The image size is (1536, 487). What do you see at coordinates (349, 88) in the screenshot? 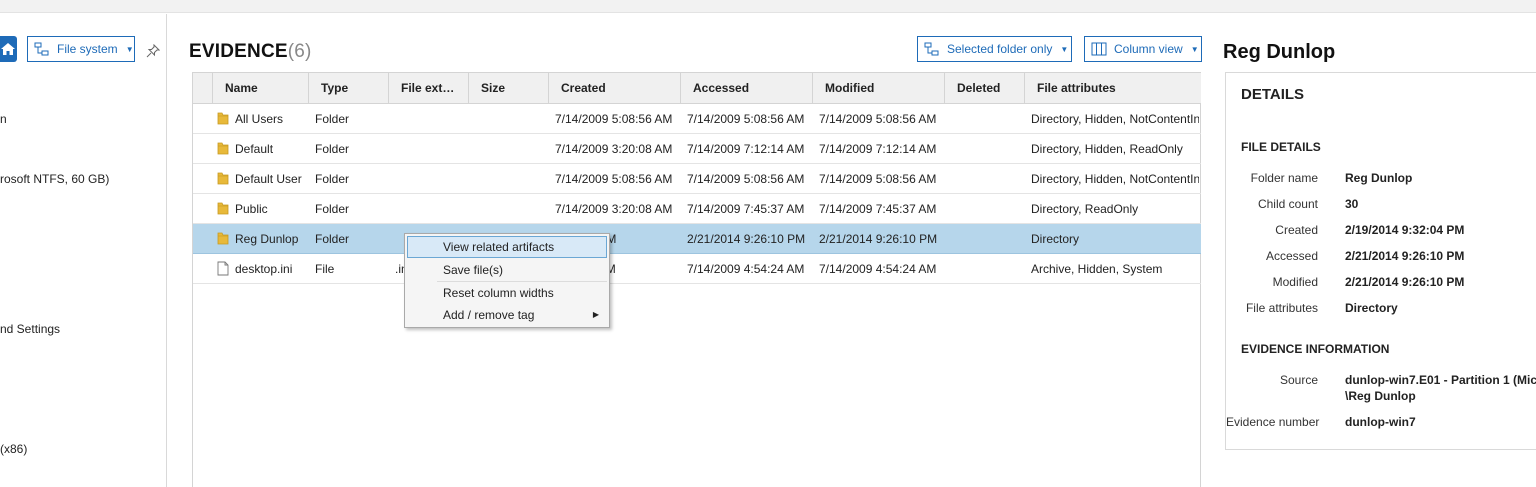
I see `column-header-type: Type` at bounding box center [349, 88].